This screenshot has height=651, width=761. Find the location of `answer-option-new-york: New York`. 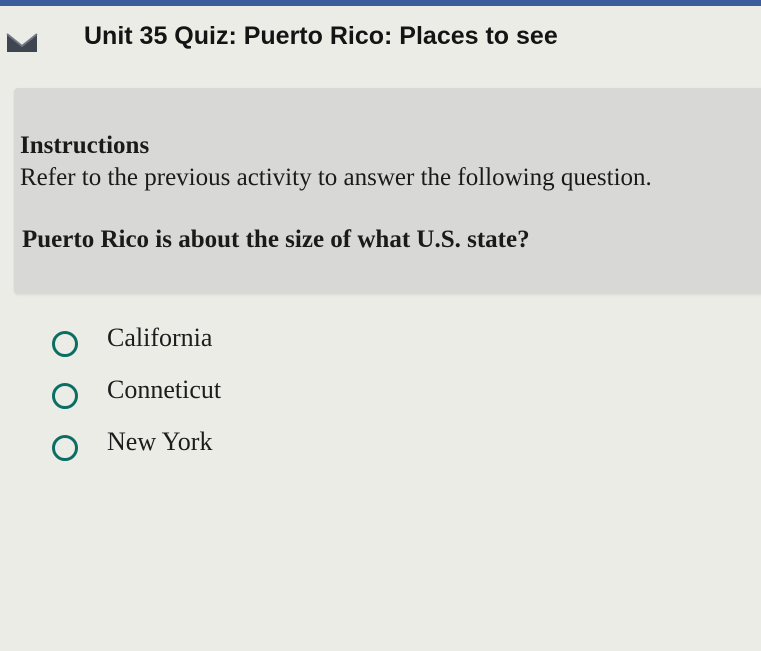

answer-option-new-york: New York is located at coordinates (252, 452).